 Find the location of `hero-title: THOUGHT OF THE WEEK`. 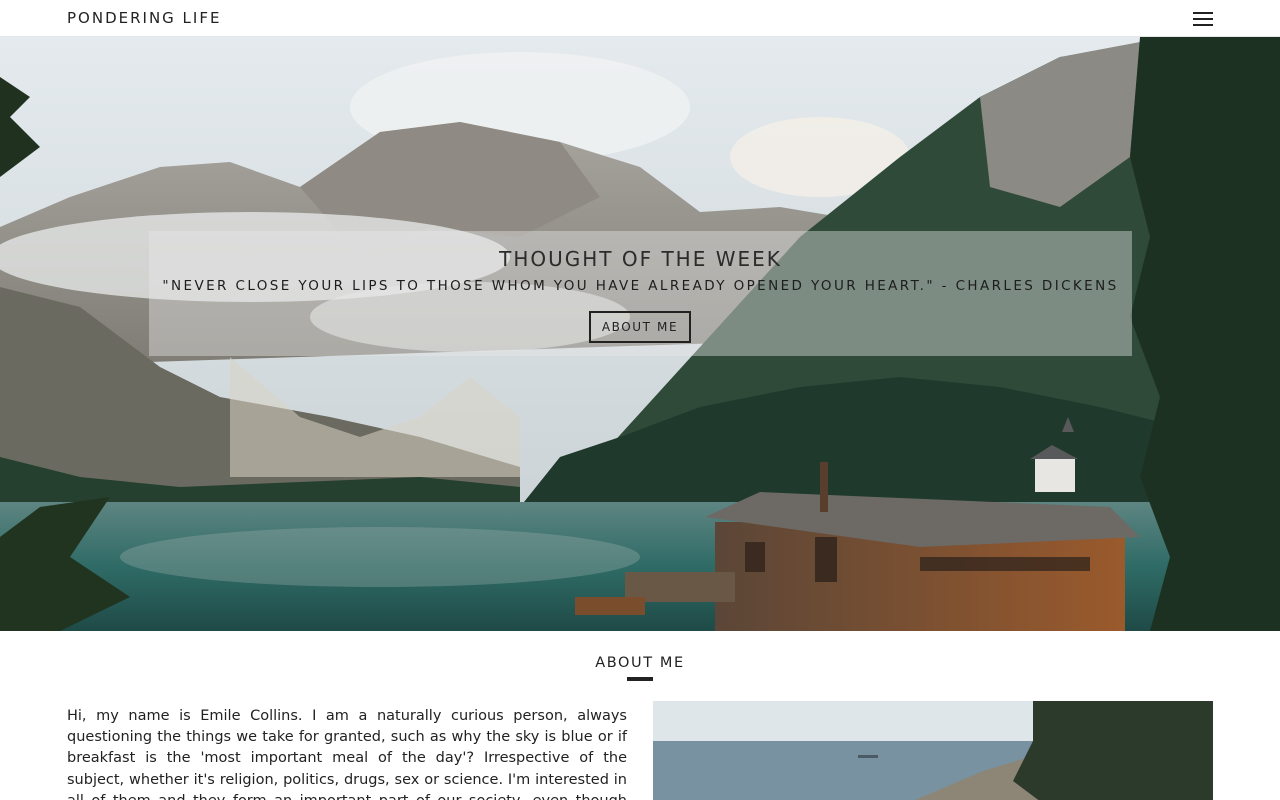

hero-title: THOUGHT OF THE WEEK is located at coordinates (640, 259).